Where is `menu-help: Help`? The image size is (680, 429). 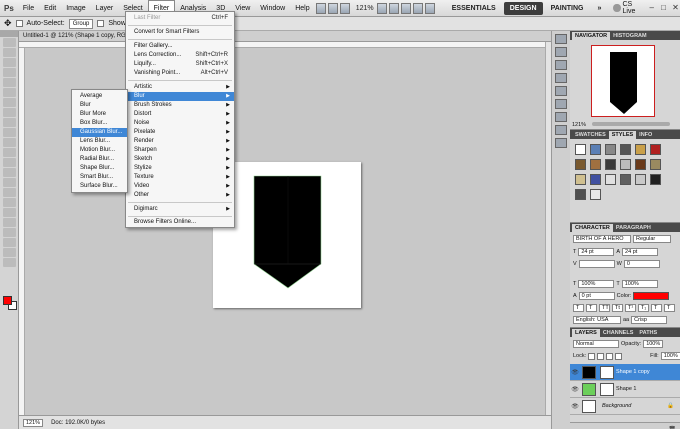 menu-help: Help is located at coordinates (302, 8).